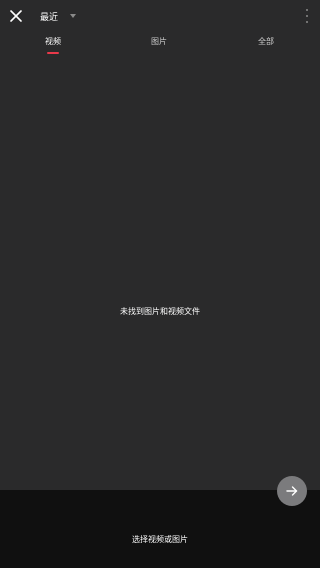 Image resolution: width=320 pixels, height=568 pixels. I want to click on media-type-tabs: 视频 图片 全部, so click(160, 45).